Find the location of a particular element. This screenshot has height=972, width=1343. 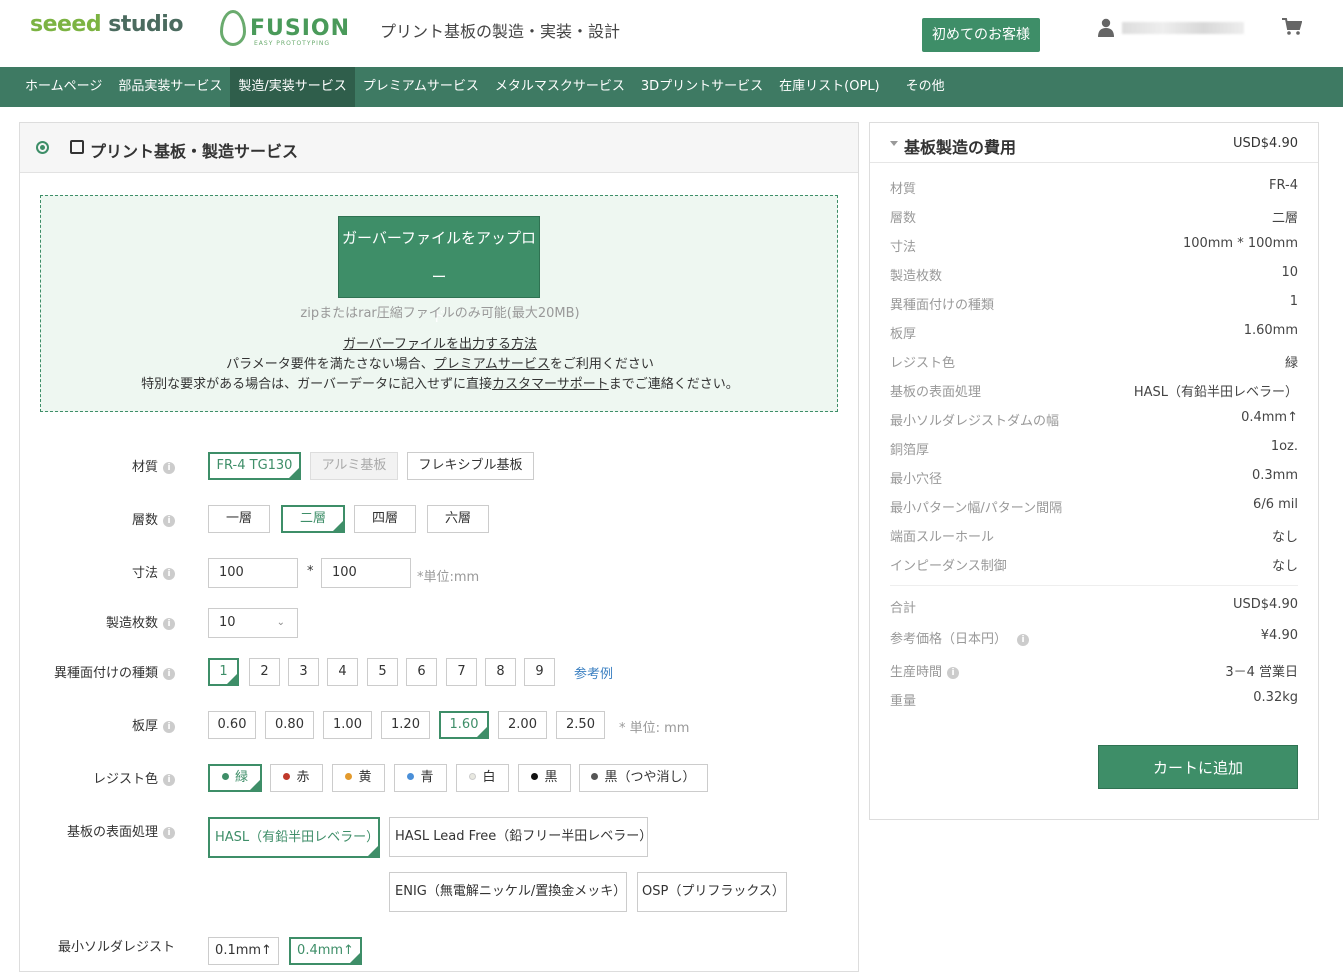

support-pre: 特別な要求がある場合は、ガーバーデータに記入せずに直接 is located at coordinates (317, 384).